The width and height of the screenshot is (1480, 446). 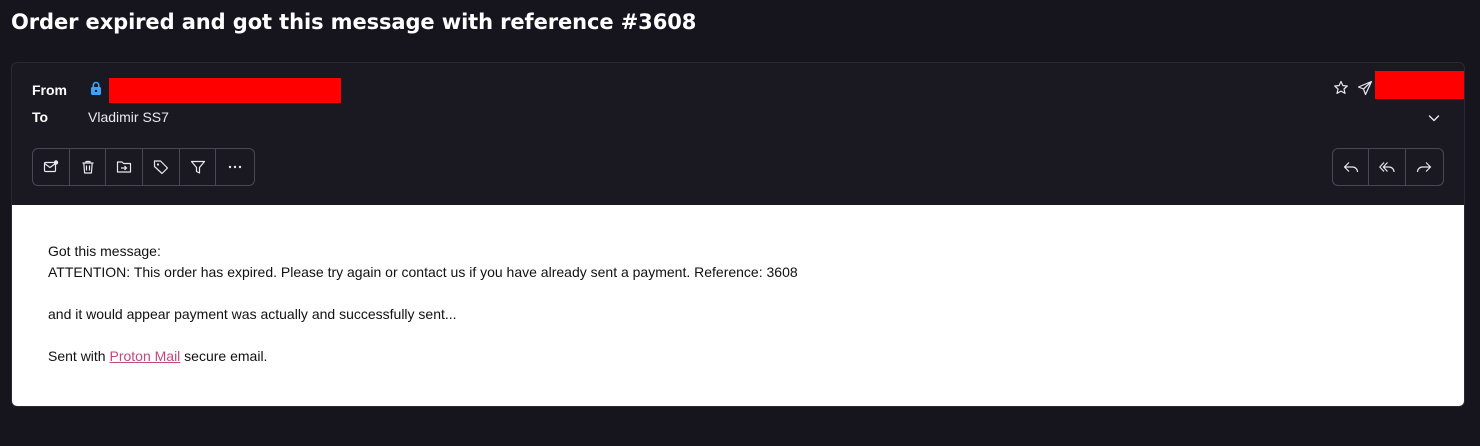 I want to click on delete-button, so click(x=88, y=167).